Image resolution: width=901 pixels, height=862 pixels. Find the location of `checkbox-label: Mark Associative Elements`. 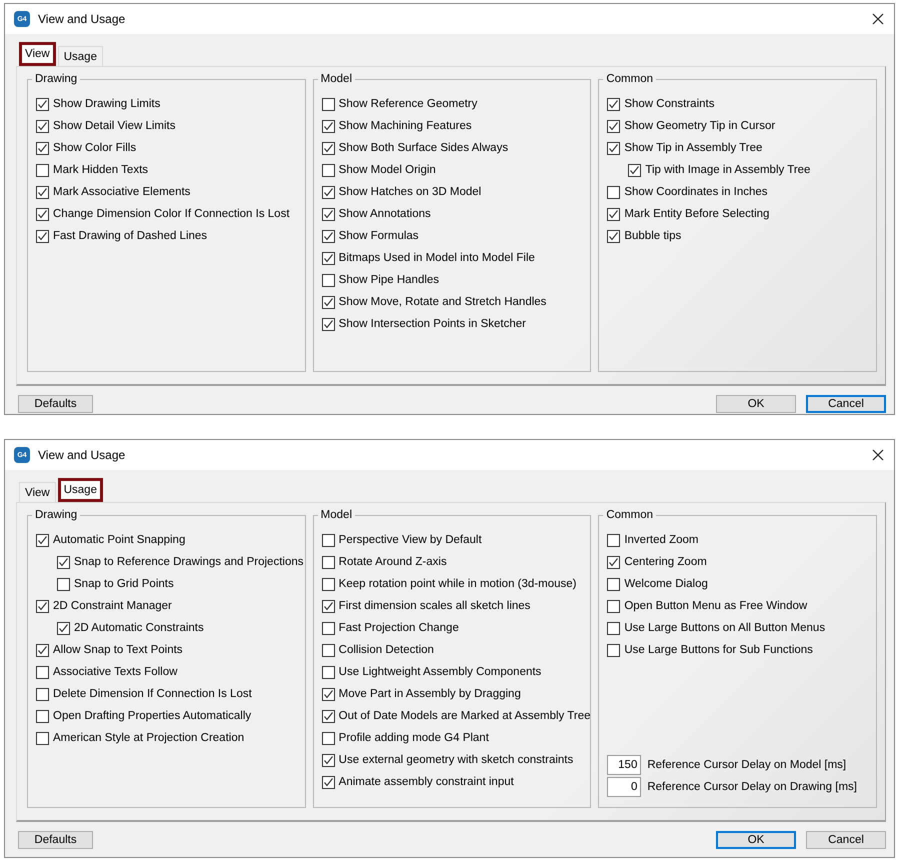

checkbox-label: Mark Associative Elements is located at coordinates (121, 192).